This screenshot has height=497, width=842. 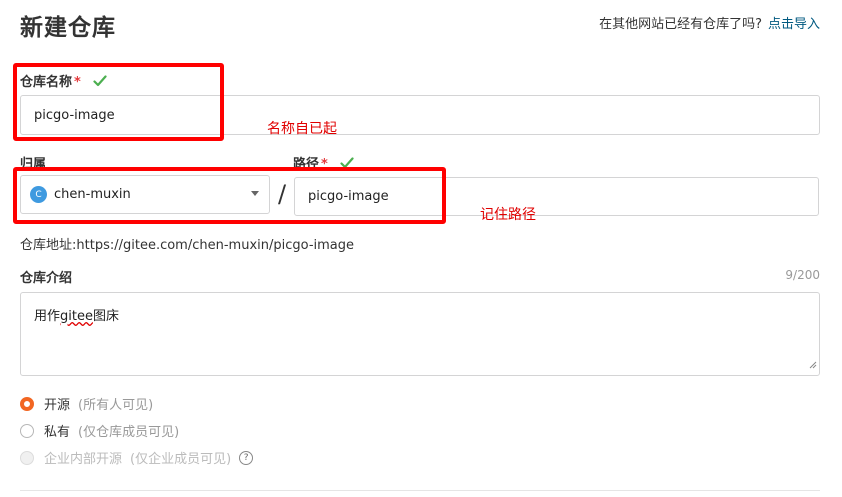 I want to click on radio-disabled-icon, so click(x=27, y=457).